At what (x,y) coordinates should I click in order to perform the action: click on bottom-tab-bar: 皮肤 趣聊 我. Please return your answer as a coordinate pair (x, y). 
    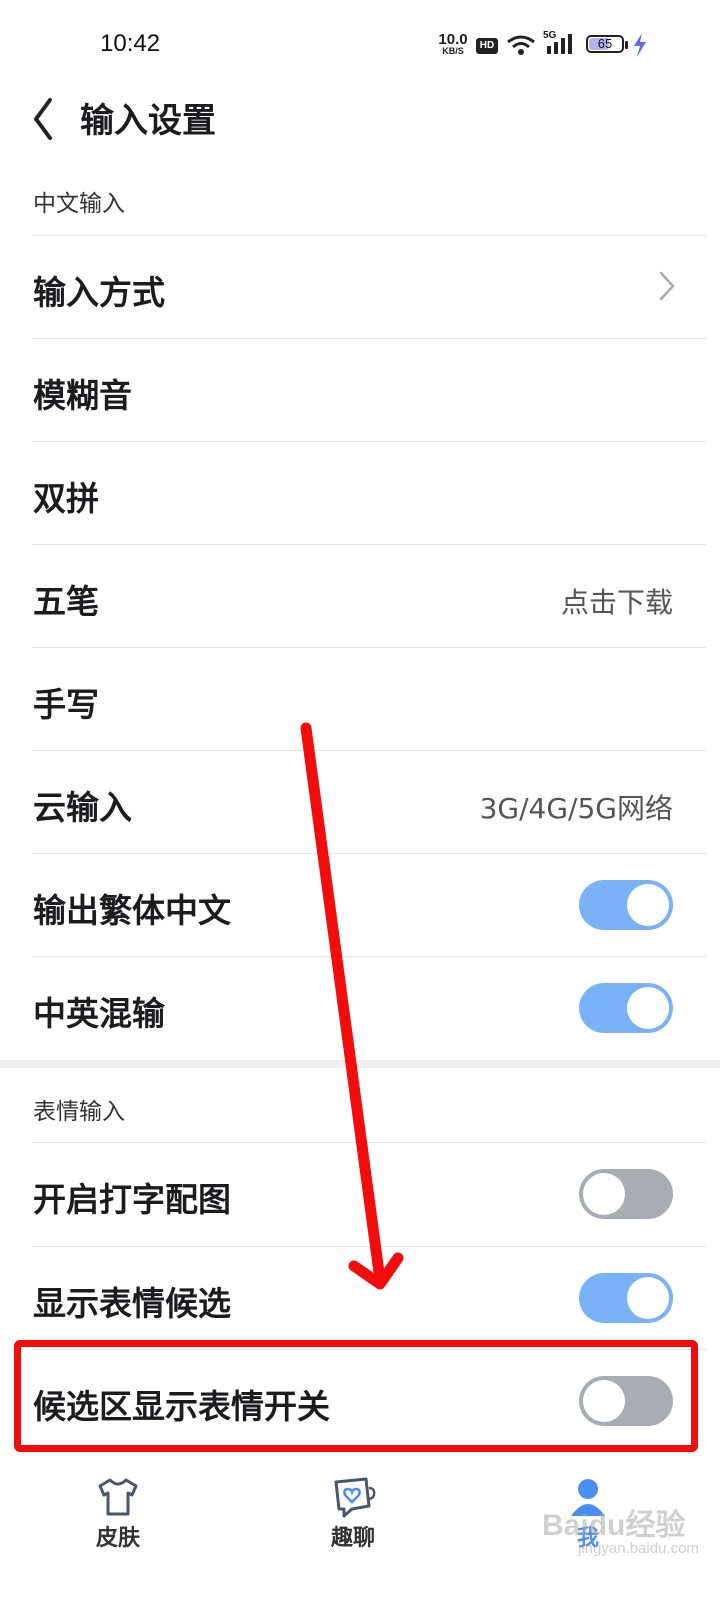
    Looking at the image, I should click on (360, 1529).